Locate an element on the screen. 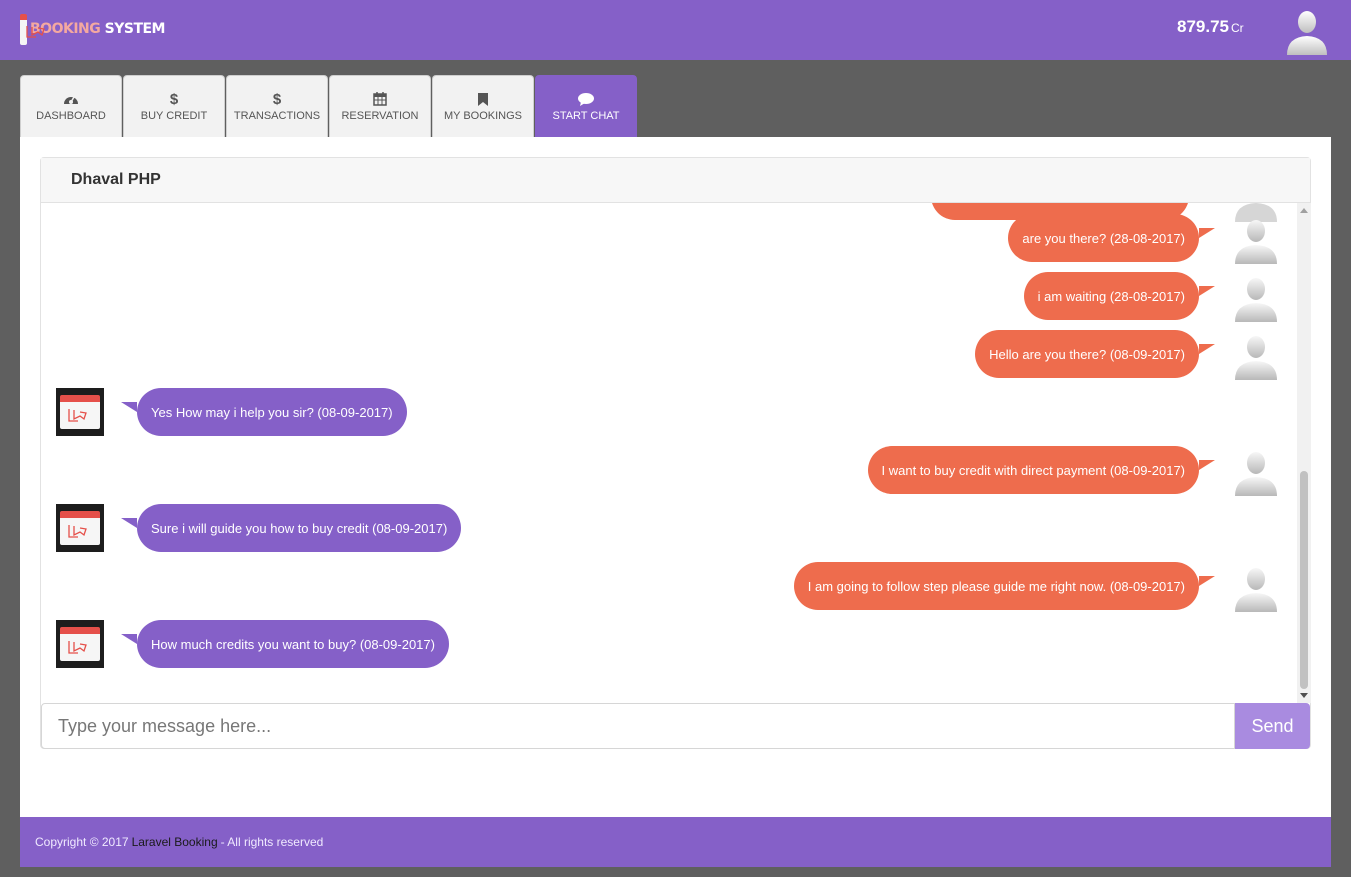 The image size is (1351, 877). scroll-up-arrow-icon is located at coordinates (1304, 210).